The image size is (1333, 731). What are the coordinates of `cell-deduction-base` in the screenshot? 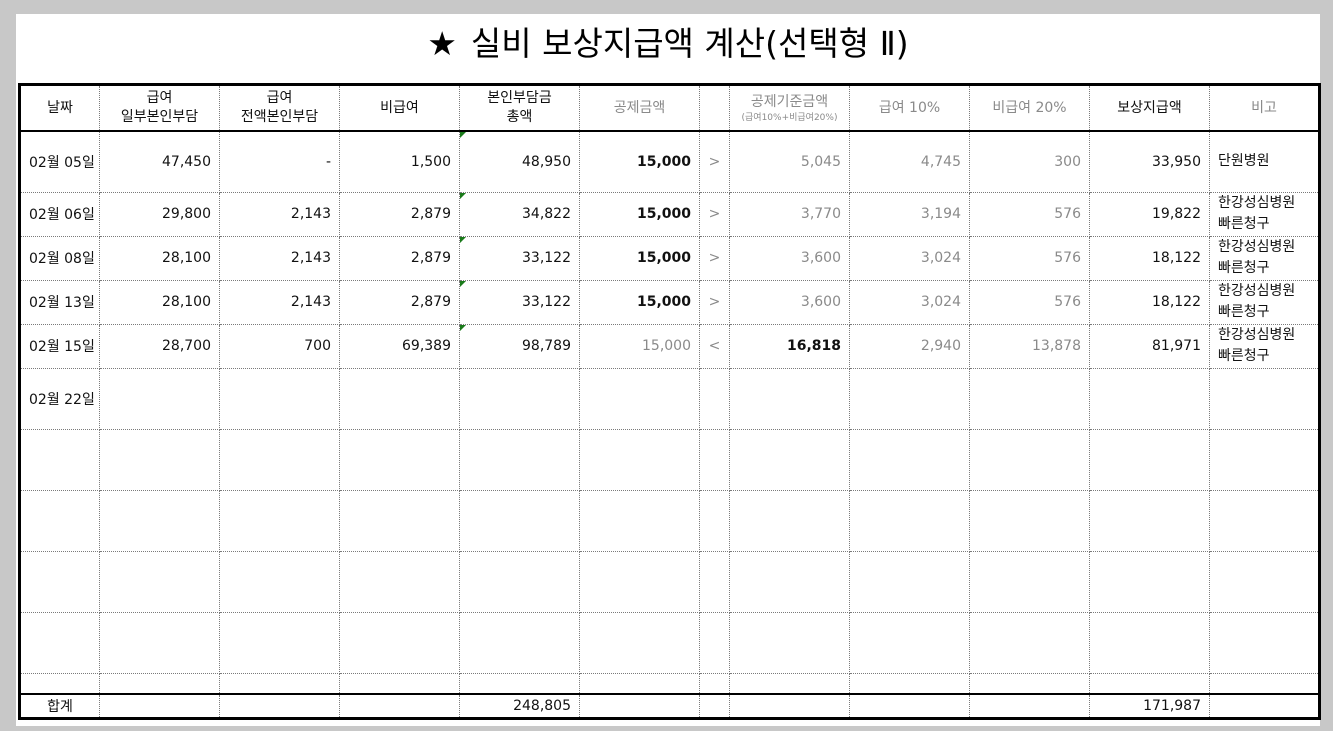 It's located at (789, 399).